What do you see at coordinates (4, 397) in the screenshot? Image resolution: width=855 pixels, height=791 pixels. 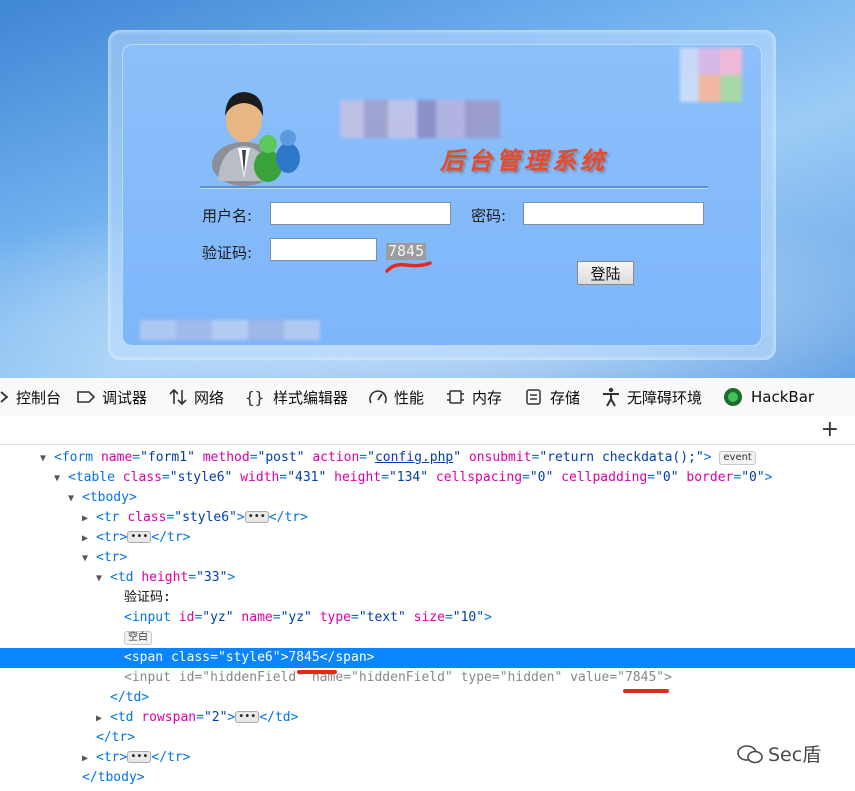 I see `console-icon` at bounding box center [4, 397].